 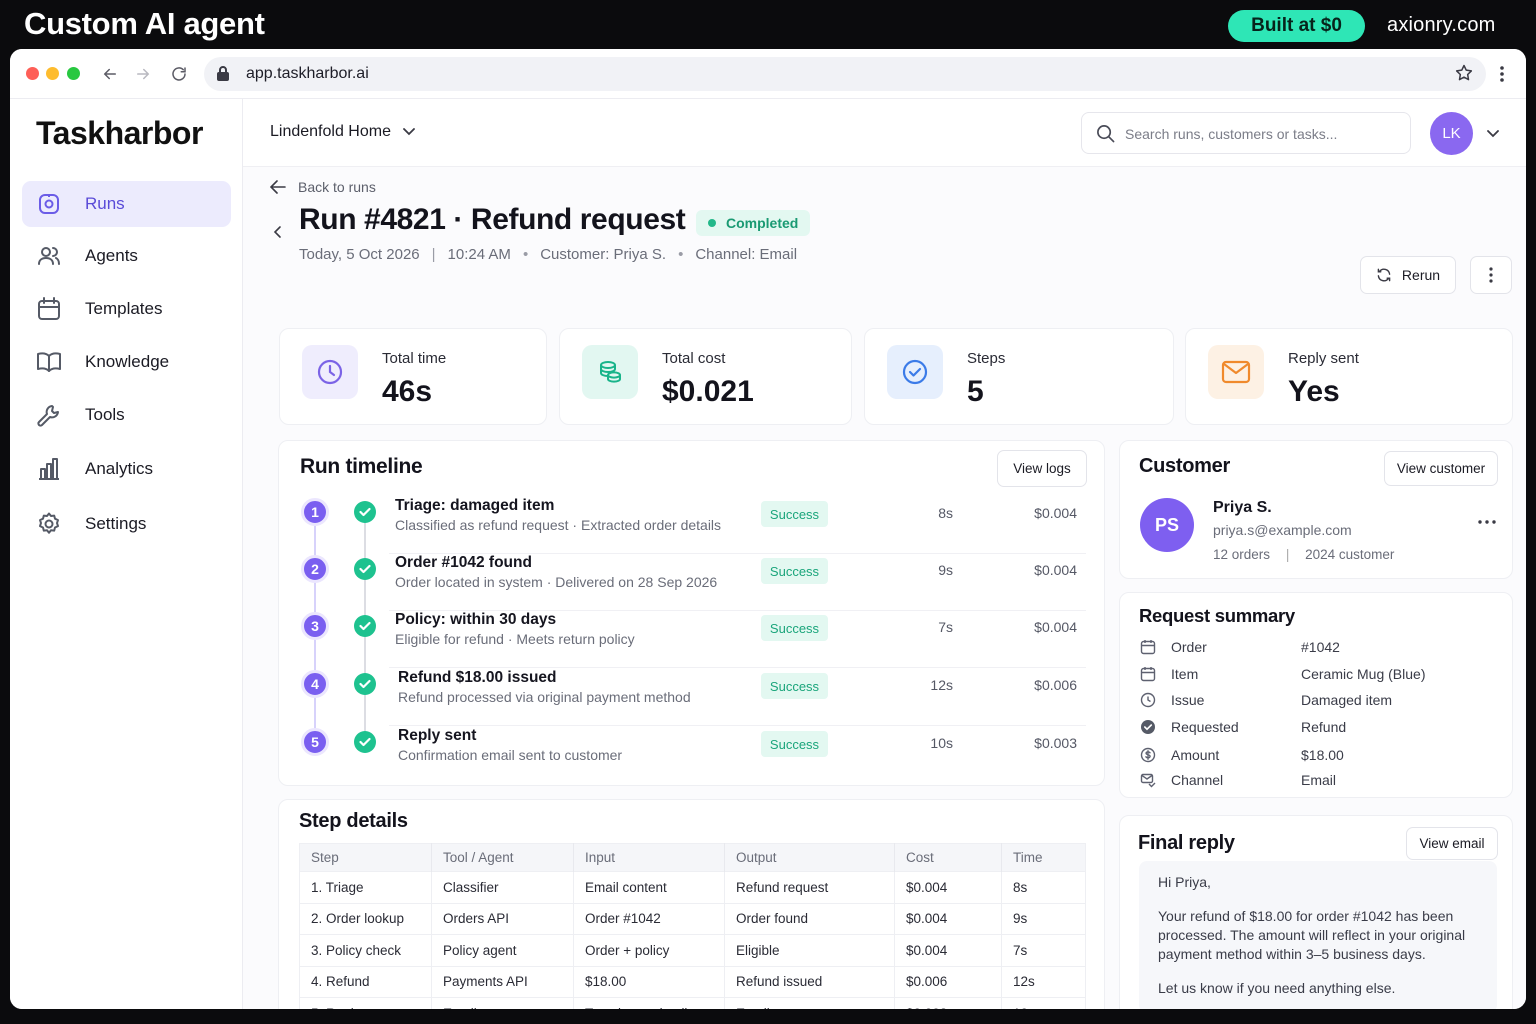 I want to click on user-avatar: LK, so click(x=1451, y=133).